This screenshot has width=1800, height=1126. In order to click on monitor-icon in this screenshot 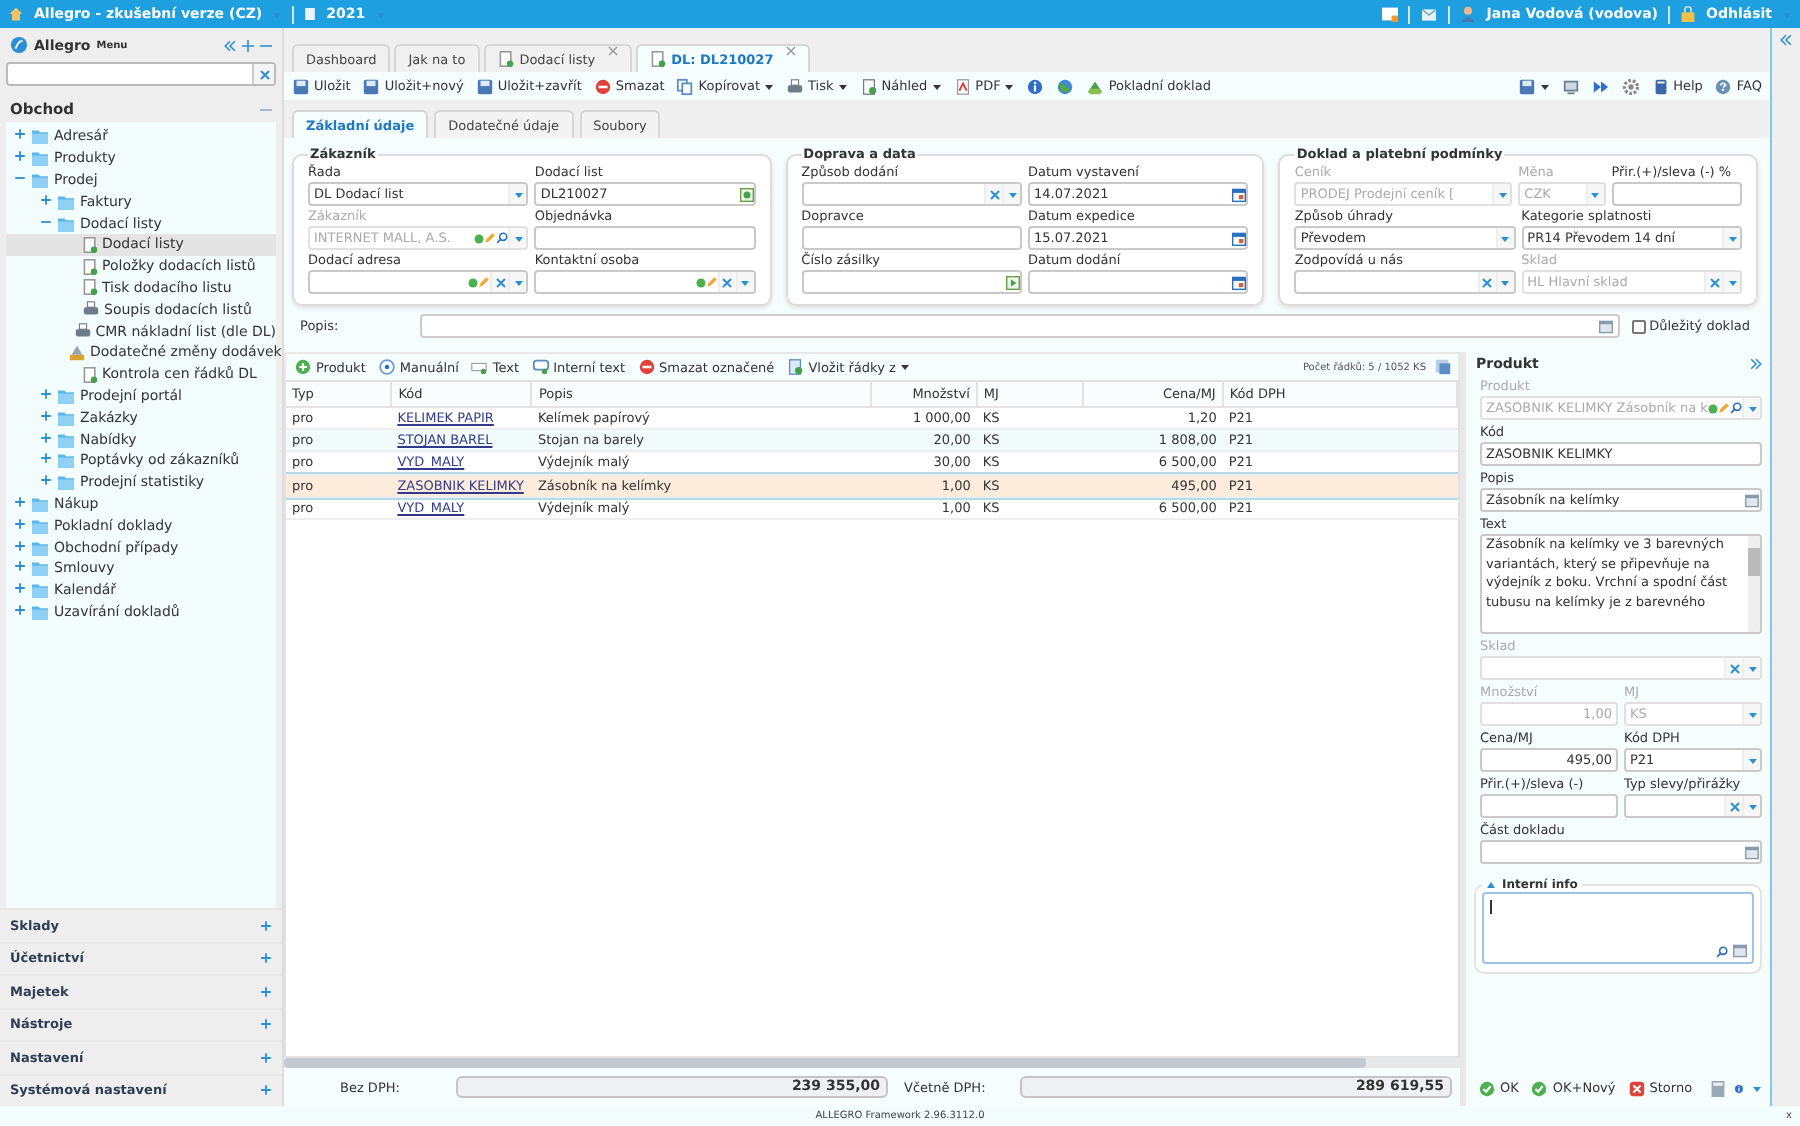, I will do `click(1570, 86)`.